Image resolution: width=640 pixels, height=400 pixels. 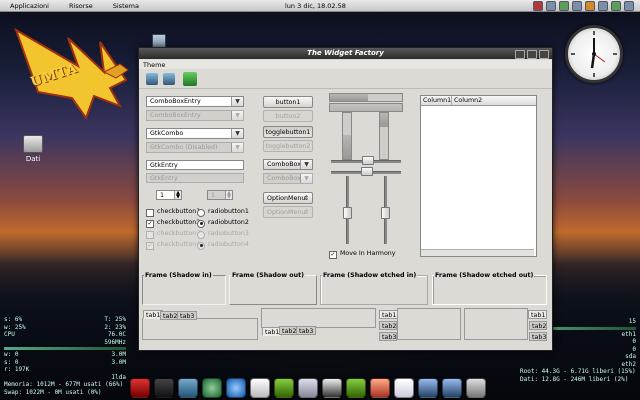 I want to click on panel-clock: lun 3 dic, 18.02.58, so click(x=315, y=6).